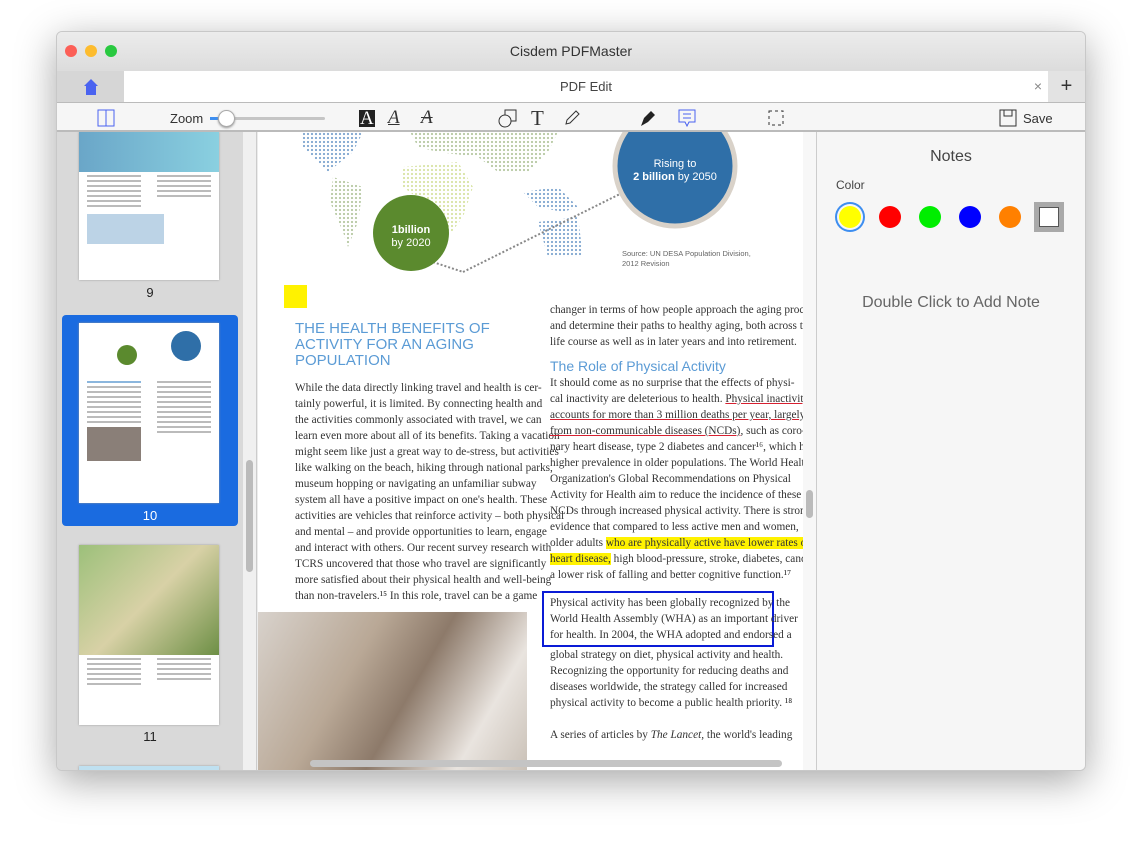 This screenshot has height=852, width=1142. Describe the element at coordinates (890, 217) in the screenshot. I see `color-swatch-red` at that location.